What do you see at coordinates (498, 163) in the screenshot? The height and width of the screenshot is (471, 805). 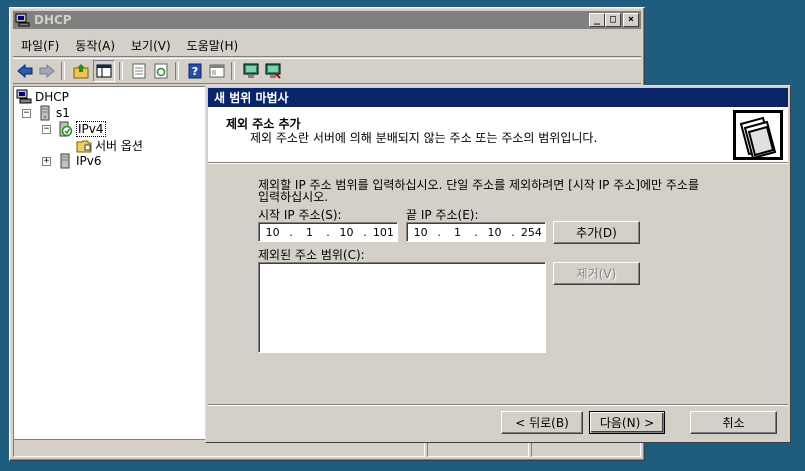 I see `header-divider` at bounding box center [498, 163].